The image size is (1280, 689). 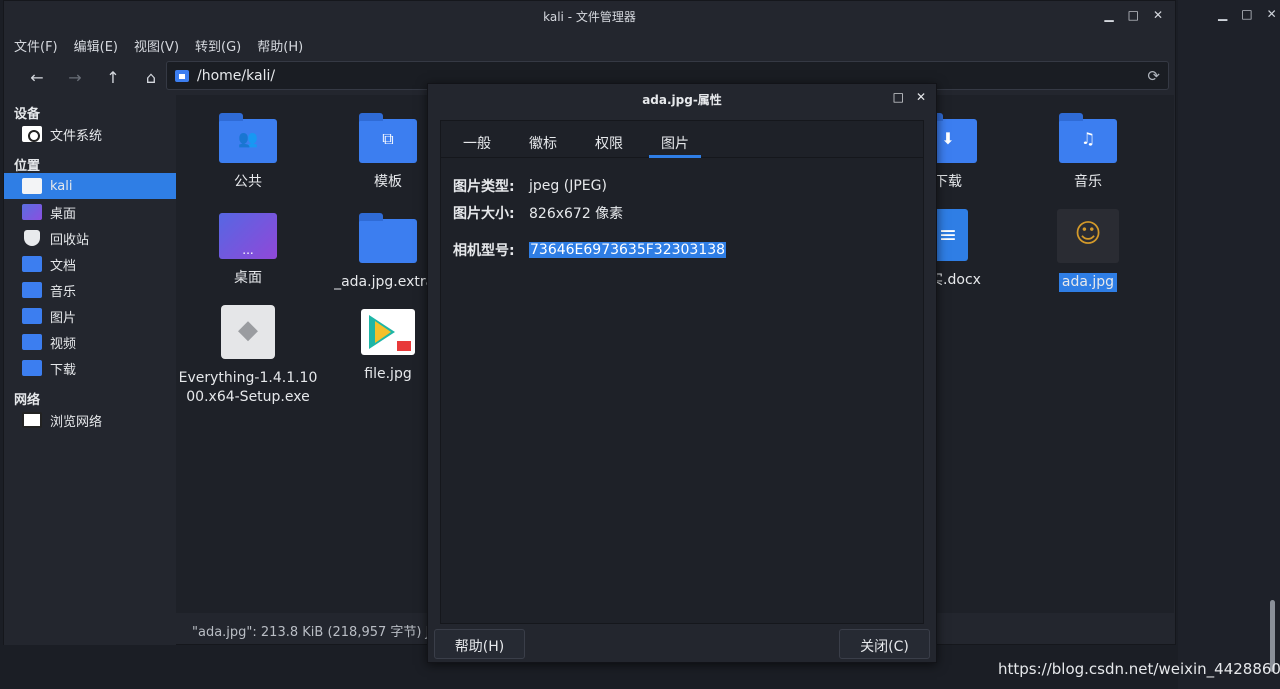 What do you see at coordinates (63, 214) in the screenshot?
I see `sidebar-item-label: 桌面` at bounding box center [63, 214].